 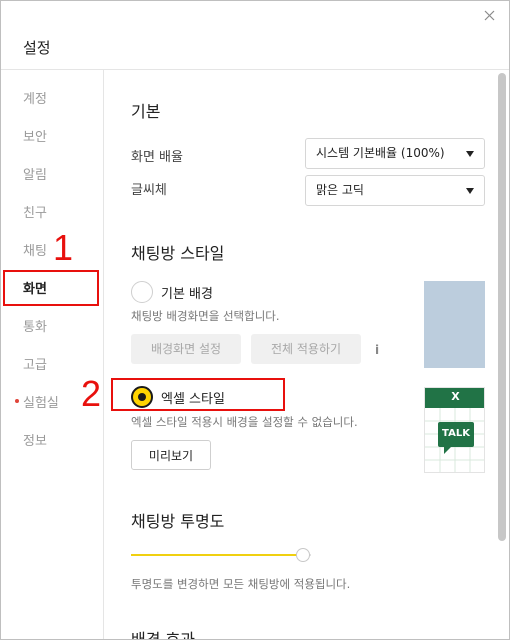 What do you see at coordinates (37, 48) in the screenshot?
I see `window-title: 설정` at bounding box center [37, 48].